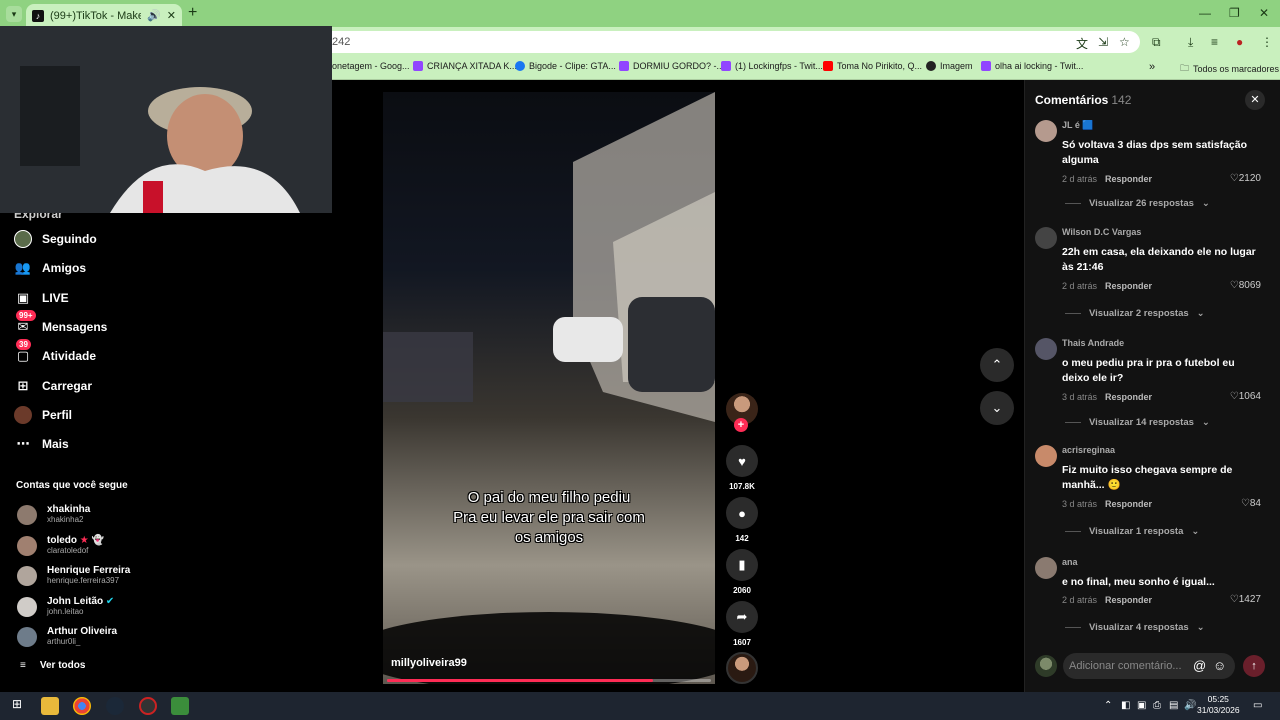 The image size is (1280, 720). What do you see at coordinates (429, 663) in the screenshot?
I see `video-author: millyoliveira99` at bounding box center [429, 663].